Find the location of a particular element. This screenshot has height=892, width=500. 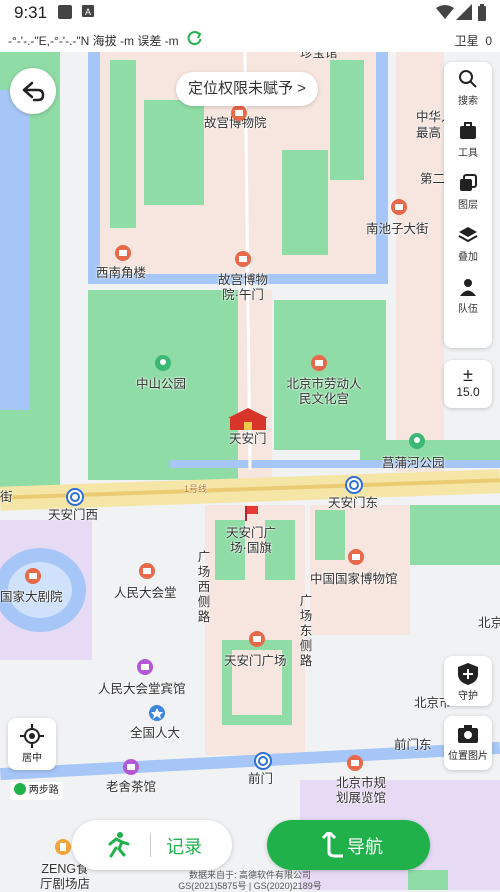

zoom-level-value: 15.0 is located at coordinates (468, 392).